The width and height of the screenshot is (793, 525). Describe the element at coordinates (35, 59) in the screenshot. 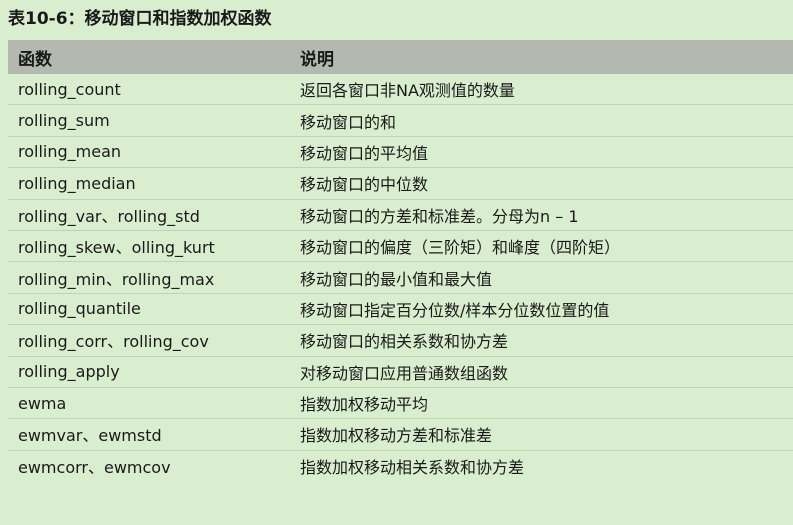

I see `header-function: 函数` at that location.